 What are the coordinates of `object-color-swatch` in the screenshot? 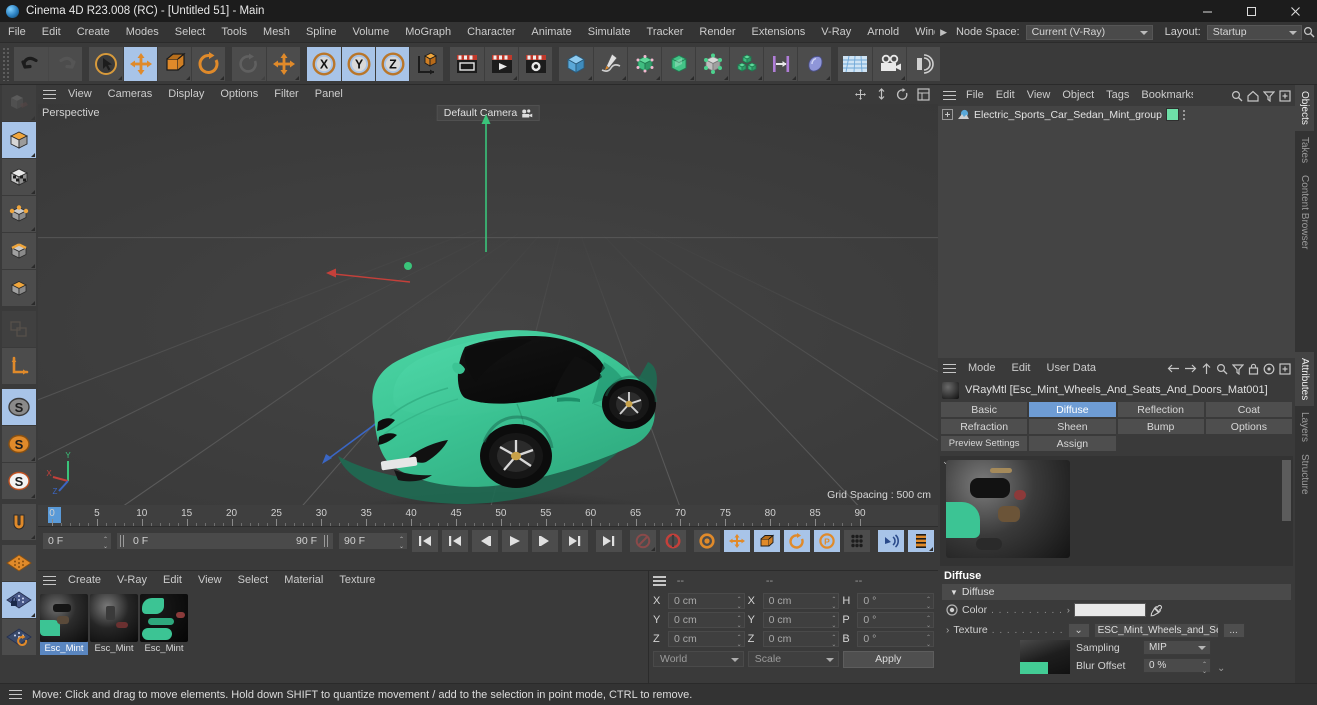 It's located at (1172, 114).